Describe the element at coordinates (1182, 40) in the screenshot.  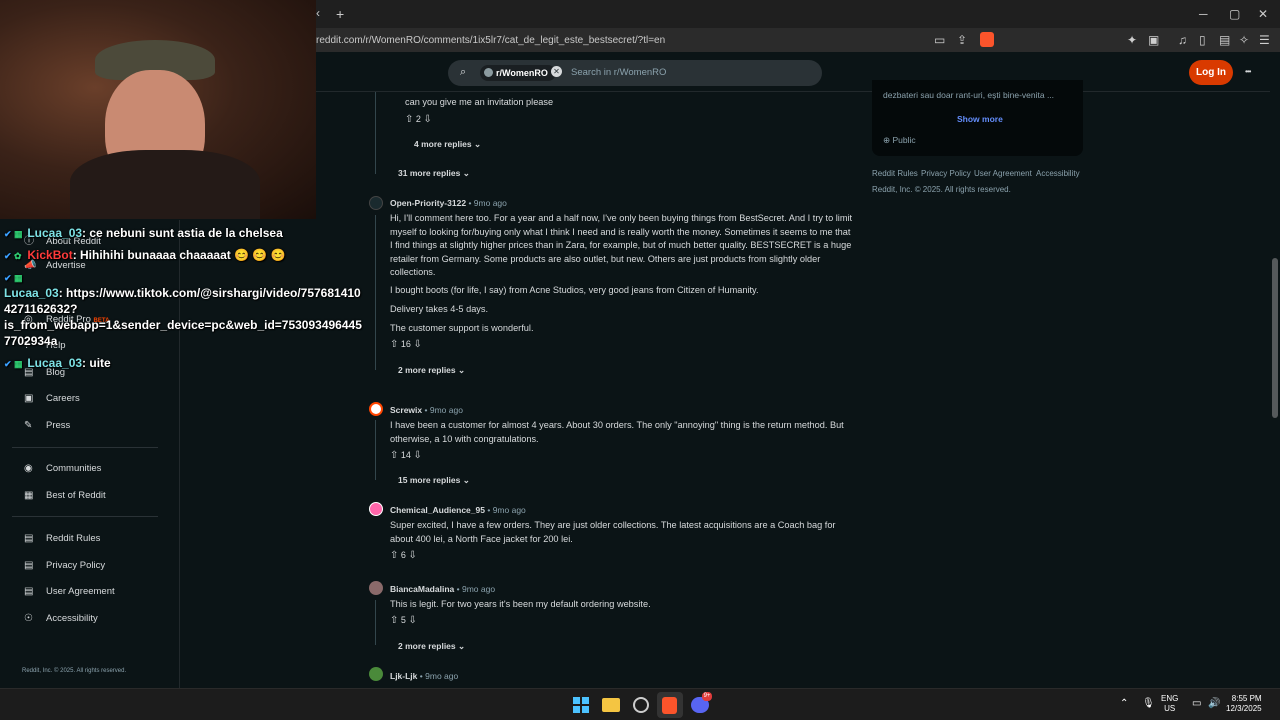
I see `music-icon: ♫` at that location.